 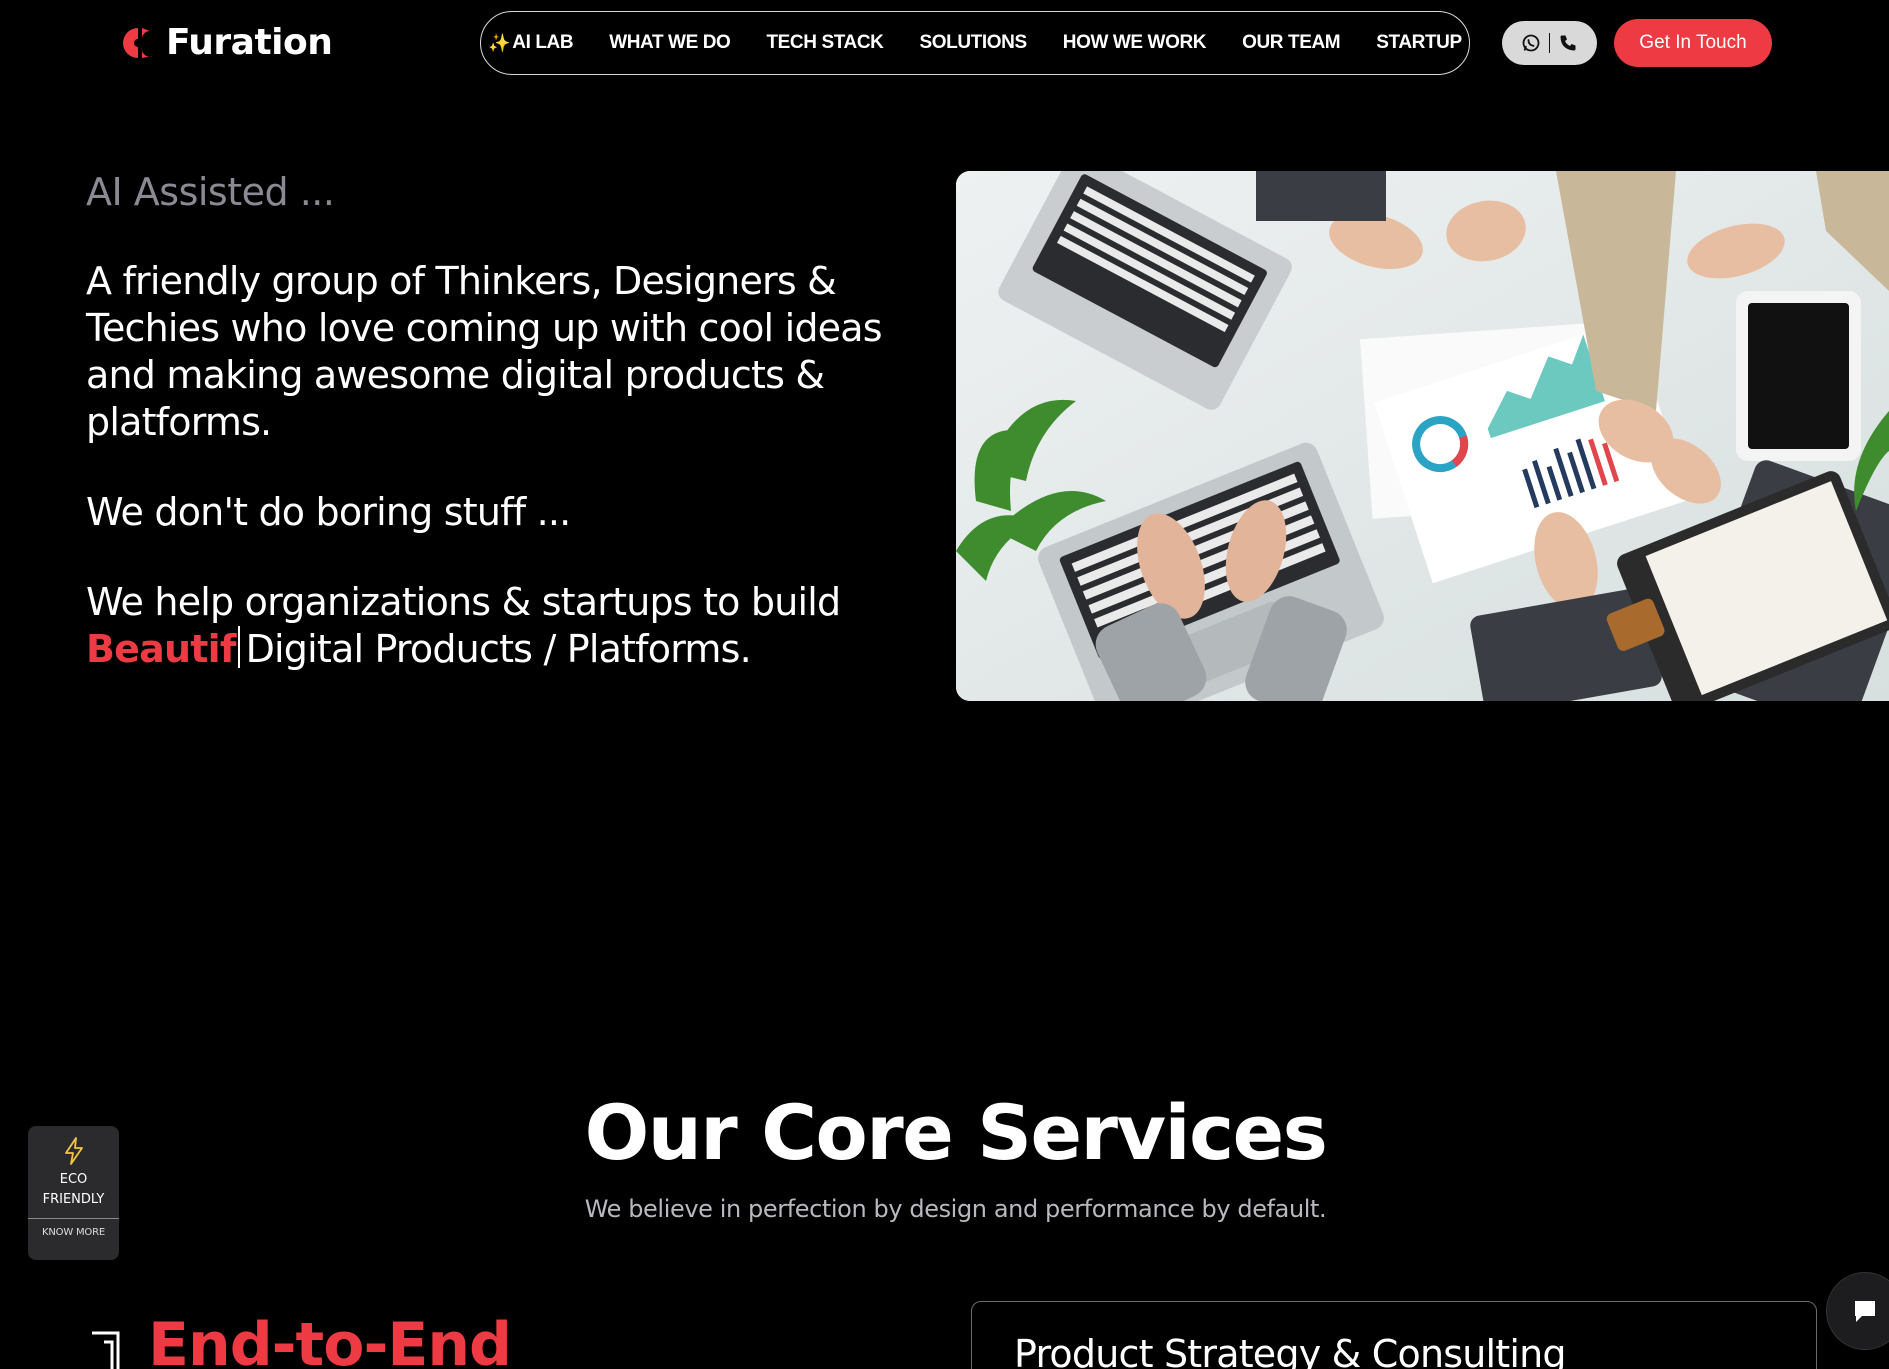 What do you see at coordinates (249, 42) in the screenshot?
I see `brand-name: Furation` at bounding box center [249, 42].